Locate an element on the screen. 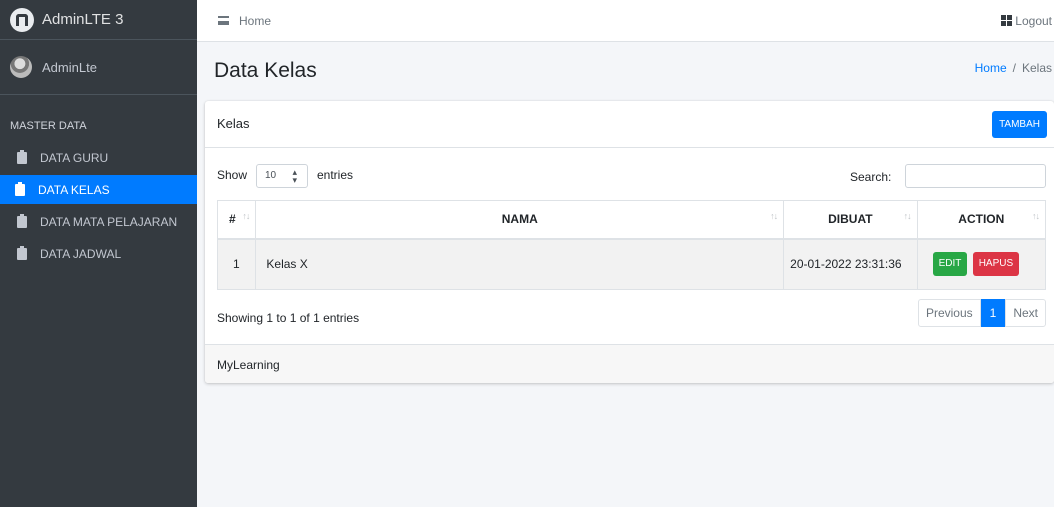 This screenshot has height=507, width=1054. column-header-dibuat: DIBUAT ↑↓ is located at coordinates (850, 220).